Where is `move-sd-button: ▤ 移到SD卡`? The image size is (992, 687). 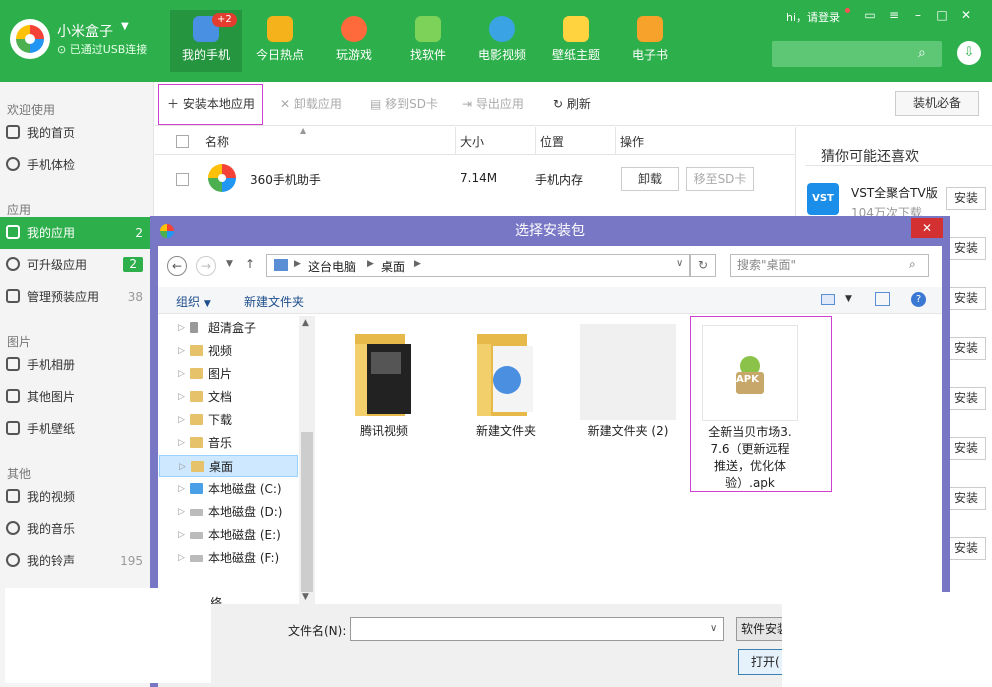 move-sd-button: ▤ 移到SD卡 is located at coordinates (404, 103).